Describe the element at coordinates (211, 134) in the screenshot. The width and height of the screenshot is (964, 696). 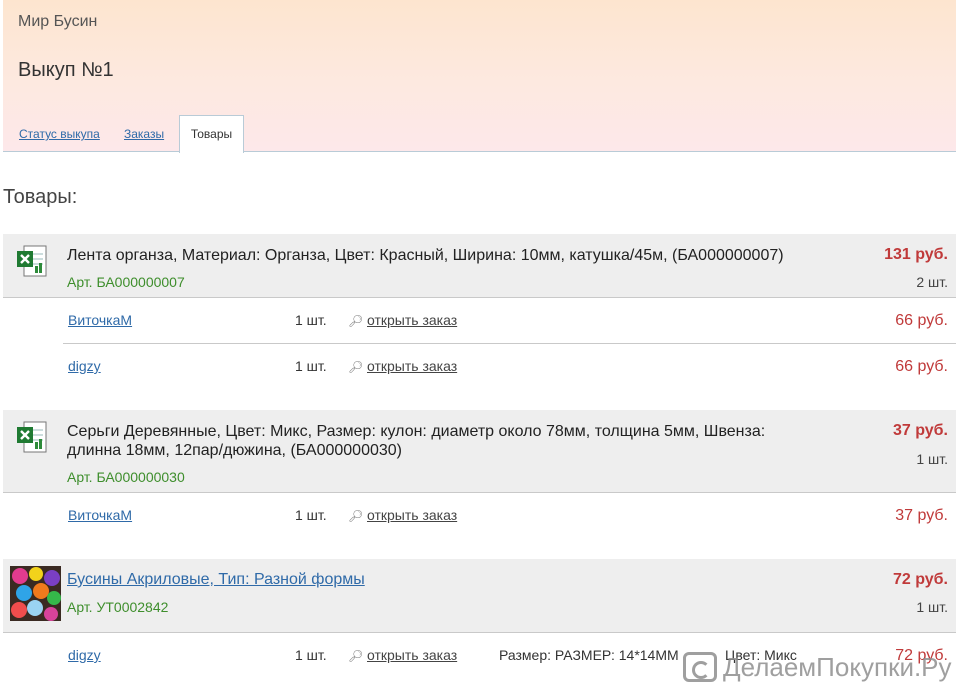
I see `tab-goods: Товары` at that location.